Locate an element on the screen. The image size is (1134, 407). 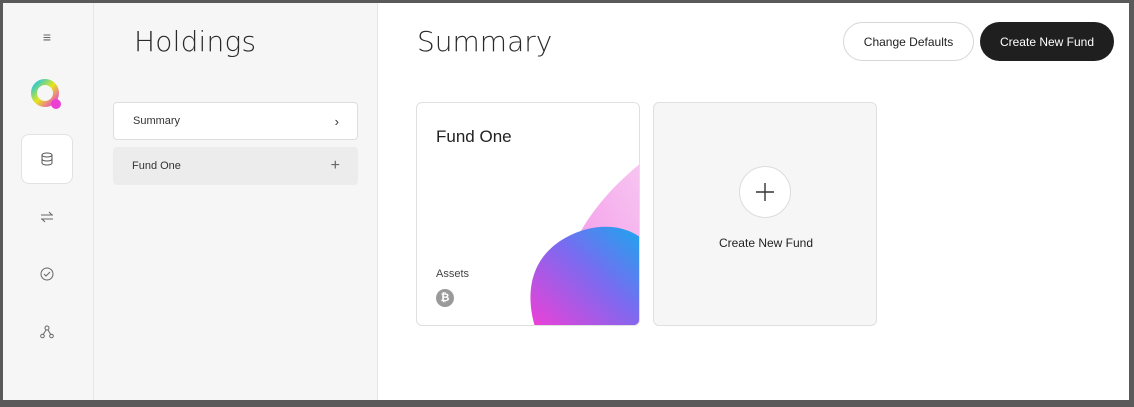
nav-holdings-button is located at coordinates (47, 159).